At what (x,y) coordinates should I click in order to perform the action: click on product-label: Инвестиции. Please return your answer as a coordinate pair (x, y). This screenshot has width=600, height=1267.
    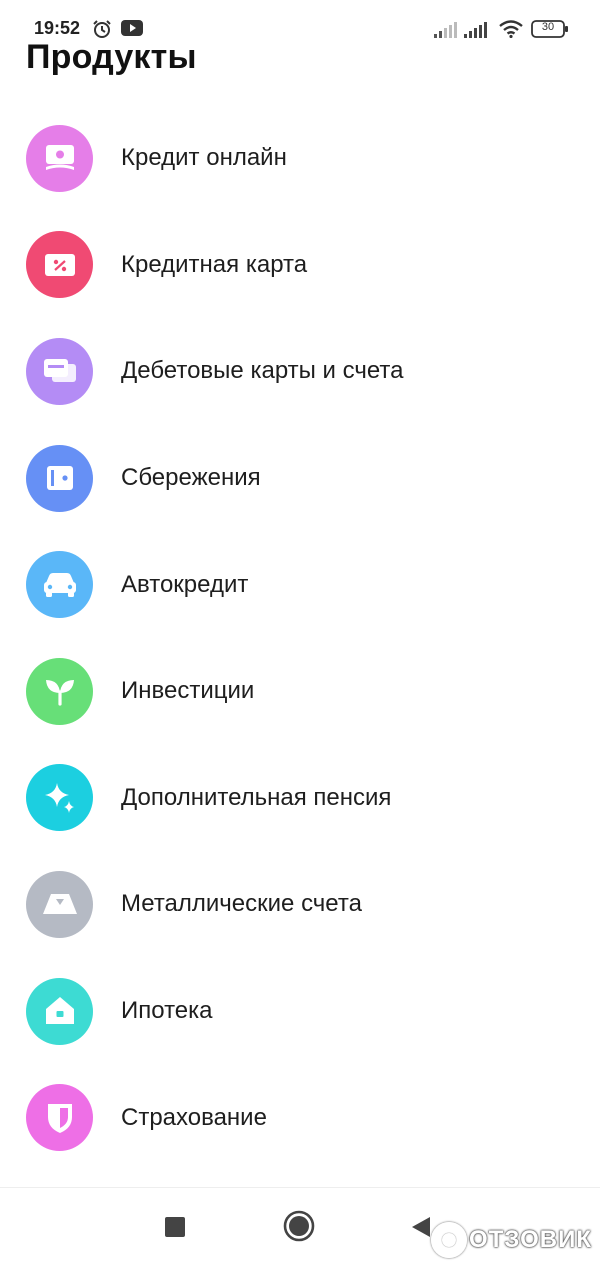
    Looking at the image, I should click on (188, 691).